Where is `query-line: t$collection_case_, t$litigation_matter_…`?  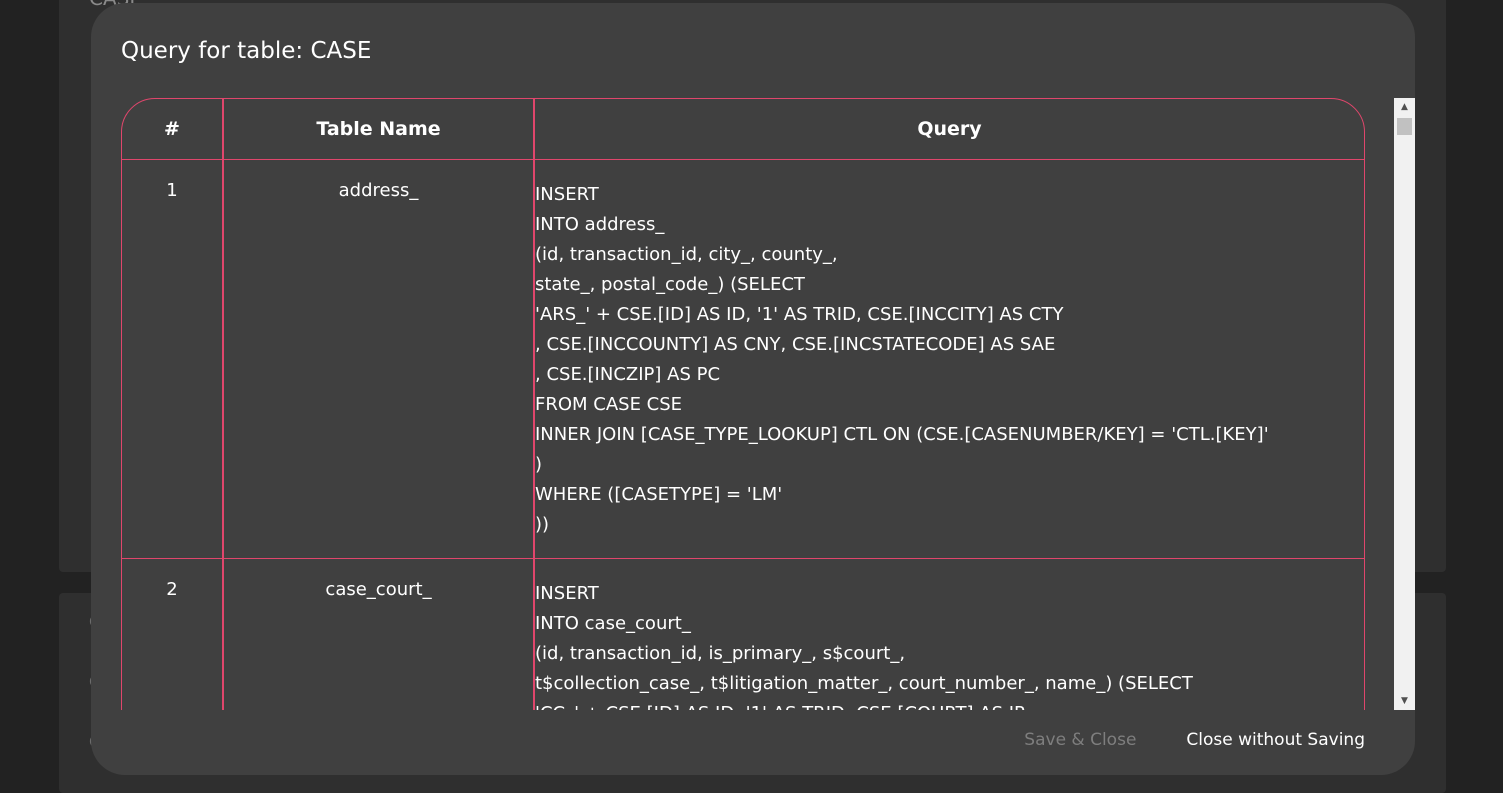
query-line: t$collection_case_, t$litigation_matter_… is located at coordinates (864, 683).